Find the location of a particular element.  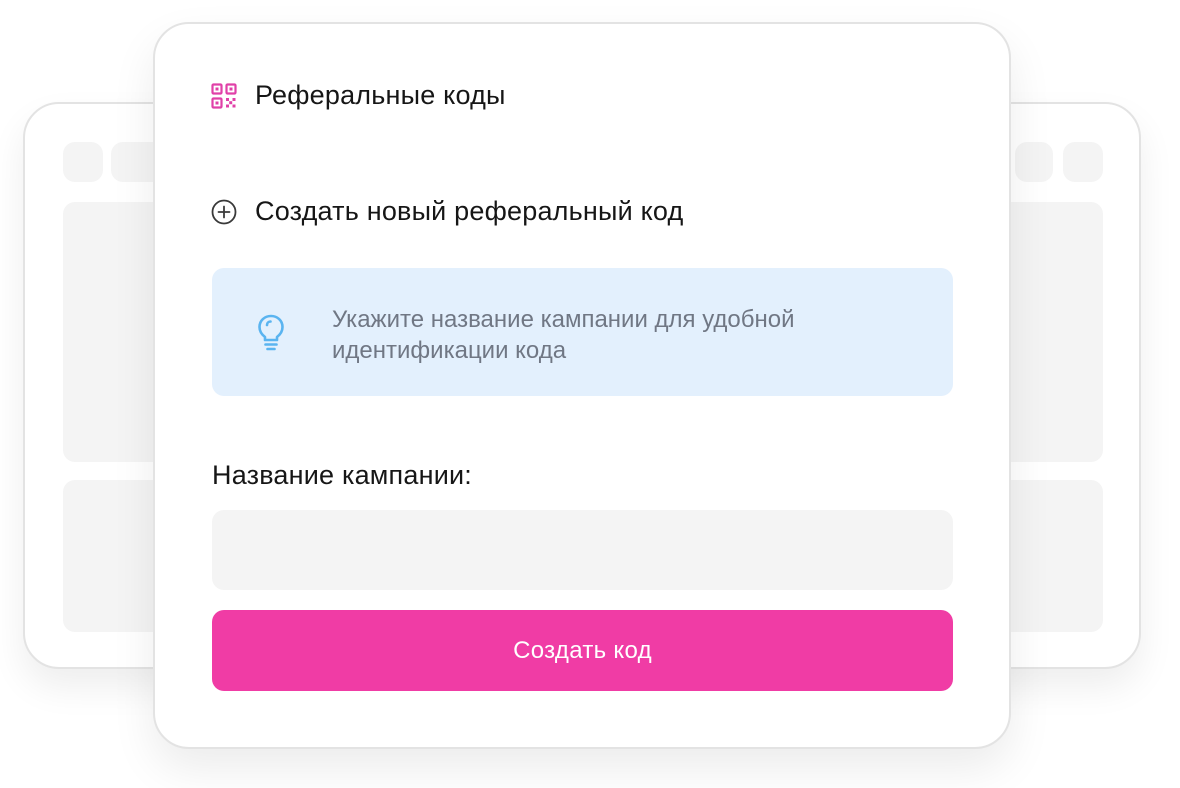

create-new-code-button: Создать новый реферальный код is located at coordinates (447, 211).